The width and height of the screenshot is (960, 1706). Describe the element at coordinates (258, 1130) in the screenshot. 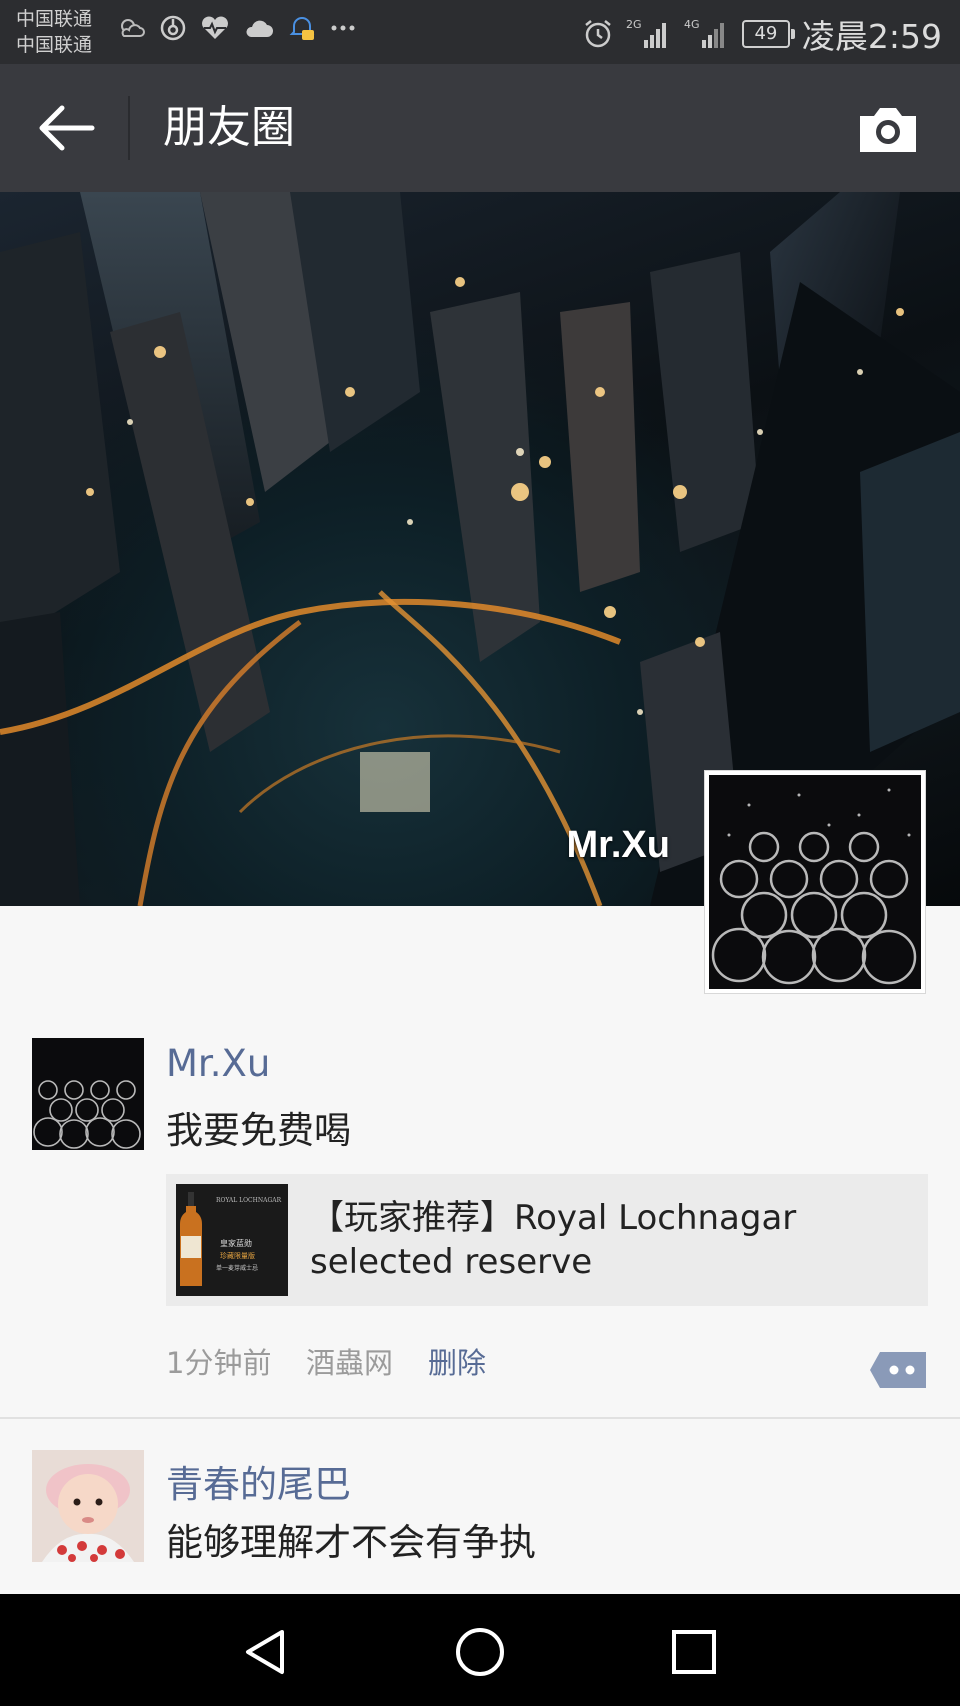

I see `post-text: 我要免费喝` at that location.